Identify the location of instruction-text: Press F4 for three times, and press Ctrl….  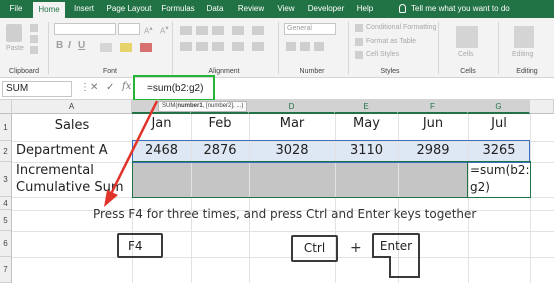
(285, 214).